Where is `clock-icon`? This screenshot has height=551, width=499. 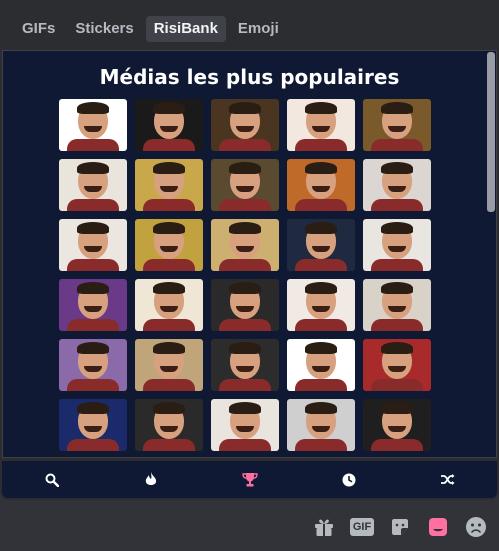
clock-icon is located at coordinates (349, 480).